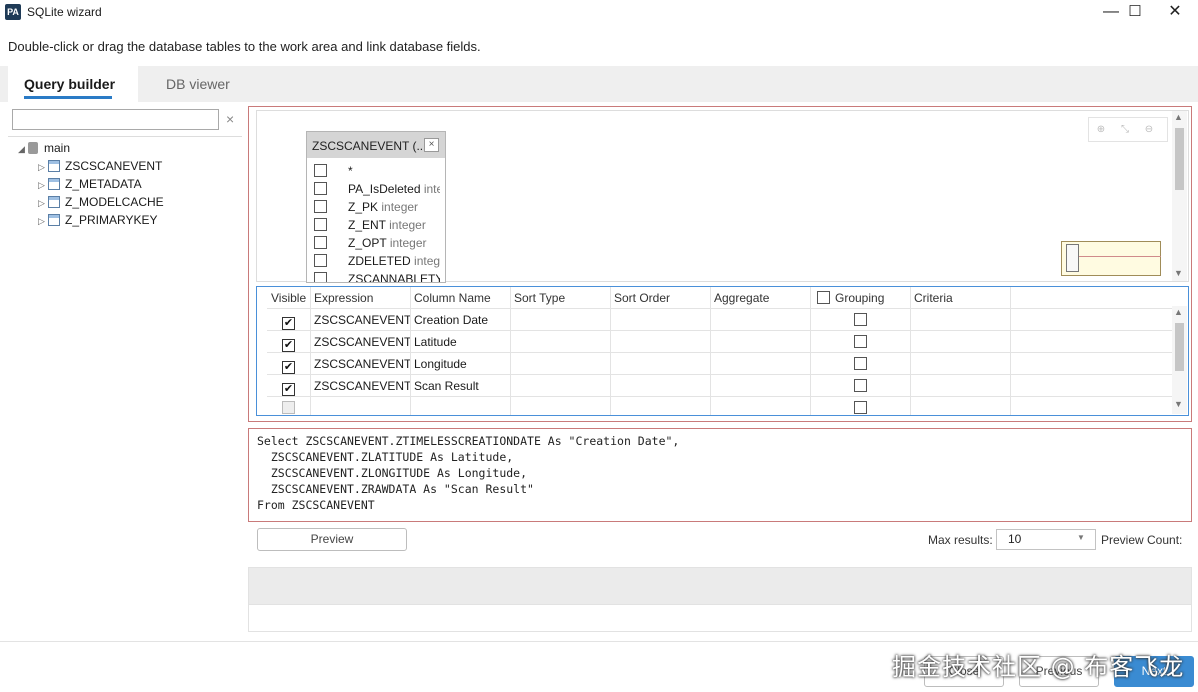 The width and height of the screenshot is (1198, 692). Describe the element at coordinates (461, 364) in the screenshot. I see `column-name-cell: Longitude` at that location.